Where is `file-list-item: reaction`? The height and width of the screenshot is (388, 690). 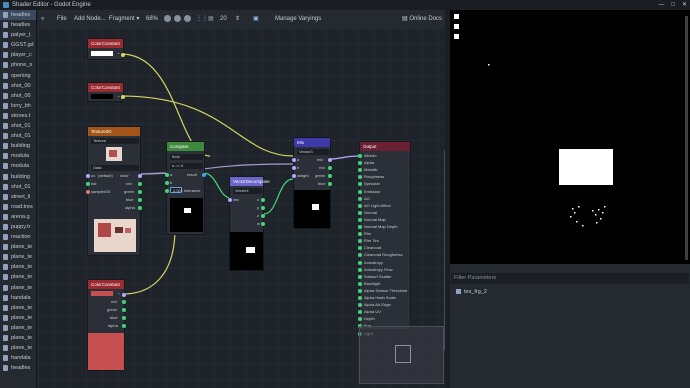
file-list-item: reaction is located at coordinates (18, 237).